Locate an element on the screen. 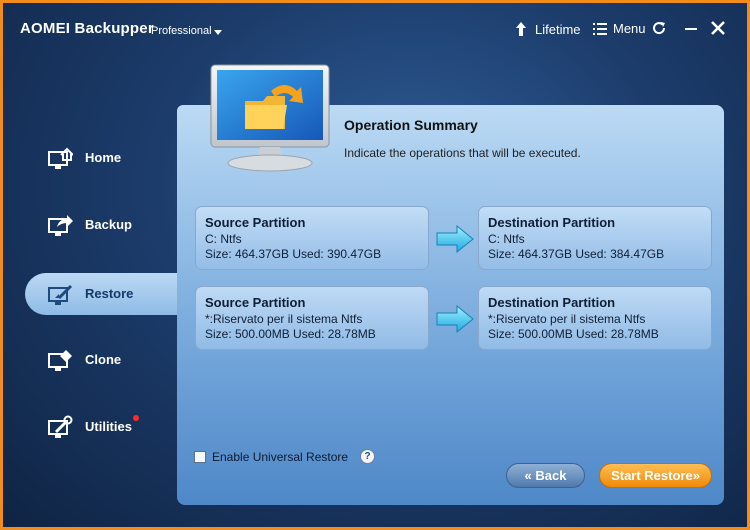 The image size is (750, 530). back-button: « Back is located at coordinates (545, 475).